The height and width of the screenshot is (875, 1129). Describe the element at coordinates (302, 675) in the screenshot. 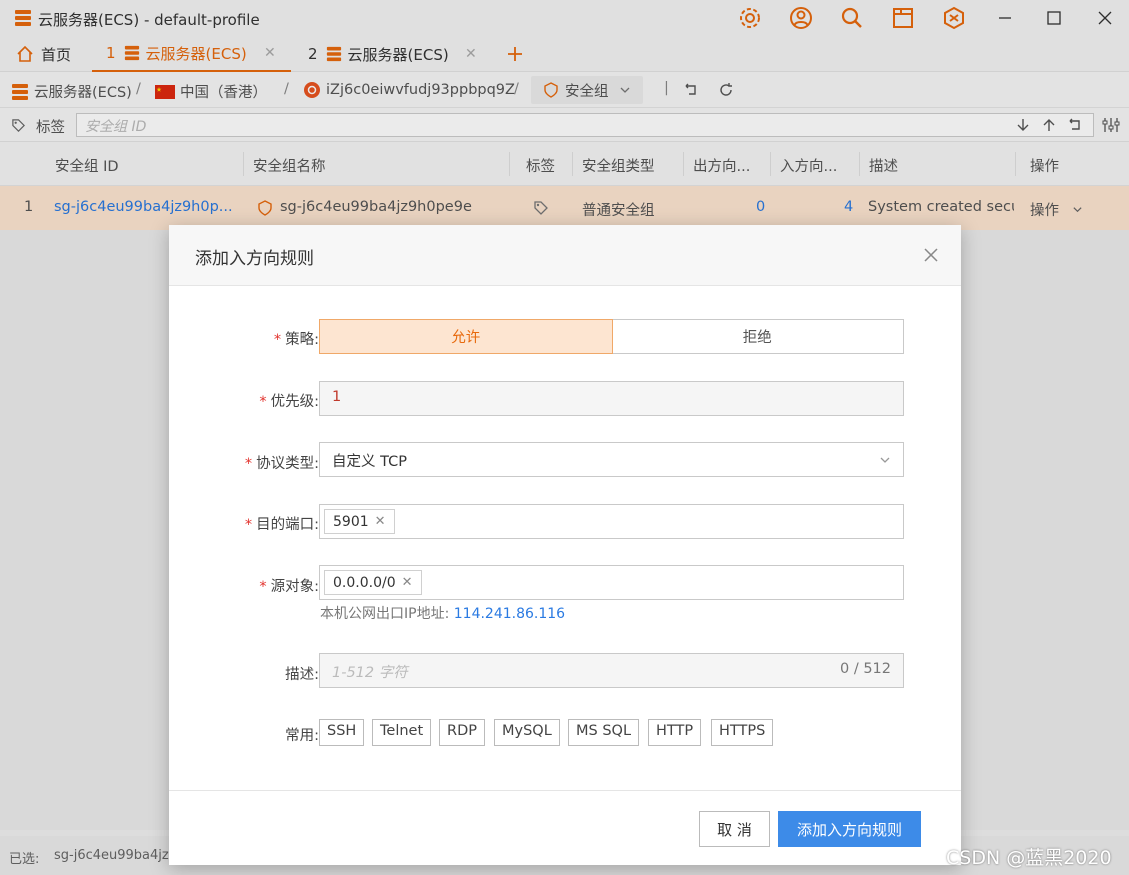

I see `description-label: 描述:` at that location.